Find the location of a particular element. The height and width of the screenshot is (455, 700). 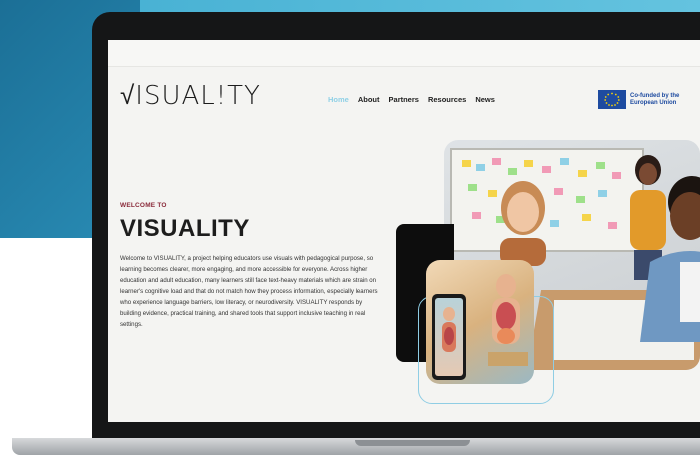

nav-item-partners: Partners is located at coordinates (404, 99).